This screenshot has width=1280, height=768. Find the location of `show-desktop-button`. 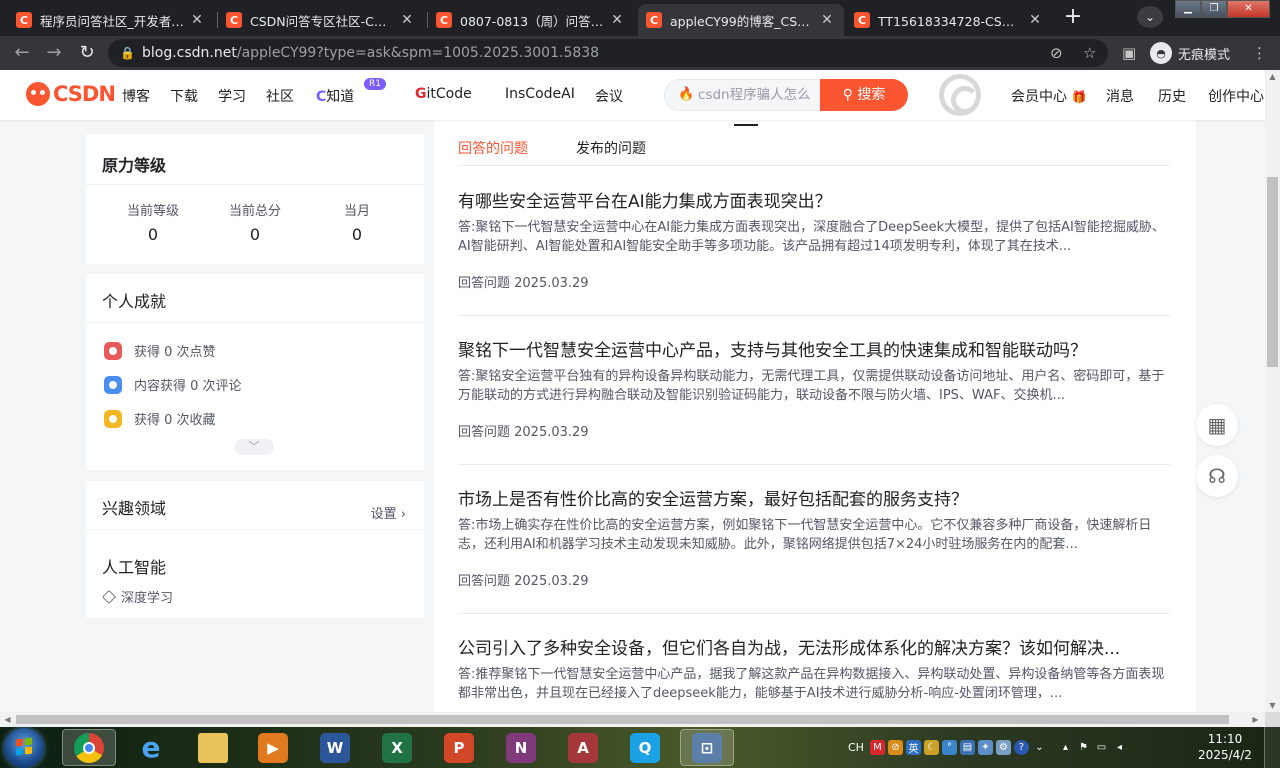

show-desktop-button is located at coordinates (1272, 747).